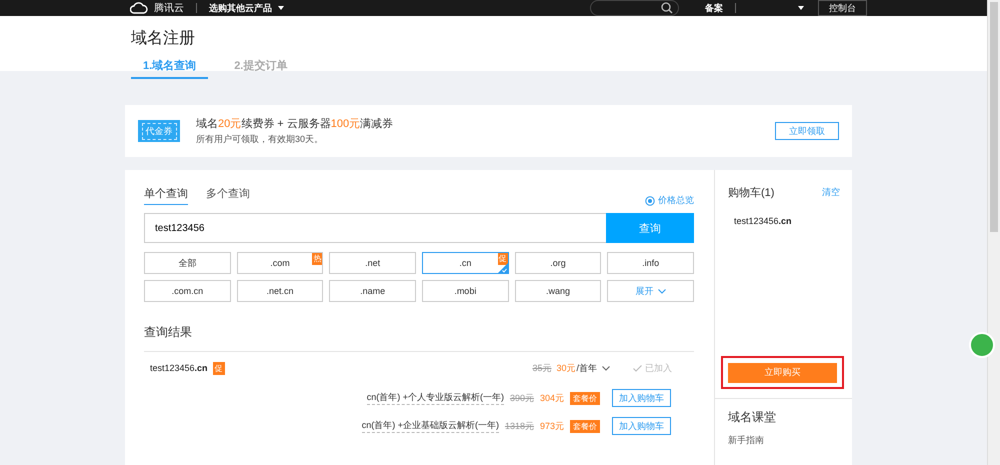  What do you see at coordinates (228, 195) in the screenshot?
I see `search-mode-tab: 多个查询` at bounding box center [228, 195].